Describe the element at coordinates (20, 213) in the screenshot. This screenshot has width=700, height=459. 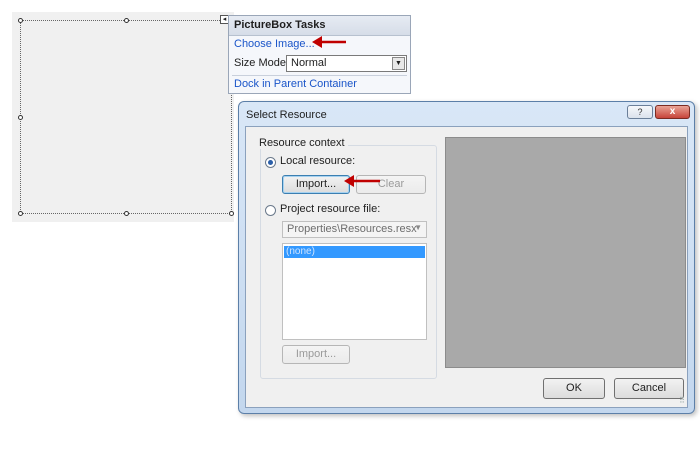
I see `resize-handle-bottom-left` at that location.